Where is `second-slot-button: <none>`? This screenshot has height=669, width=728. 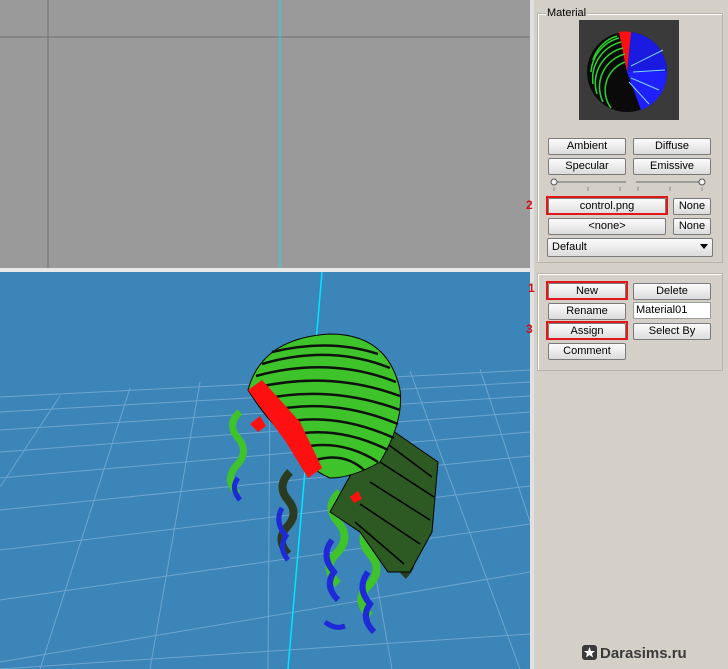 second-slot-button: <none> is located at coordinates (607, 226).